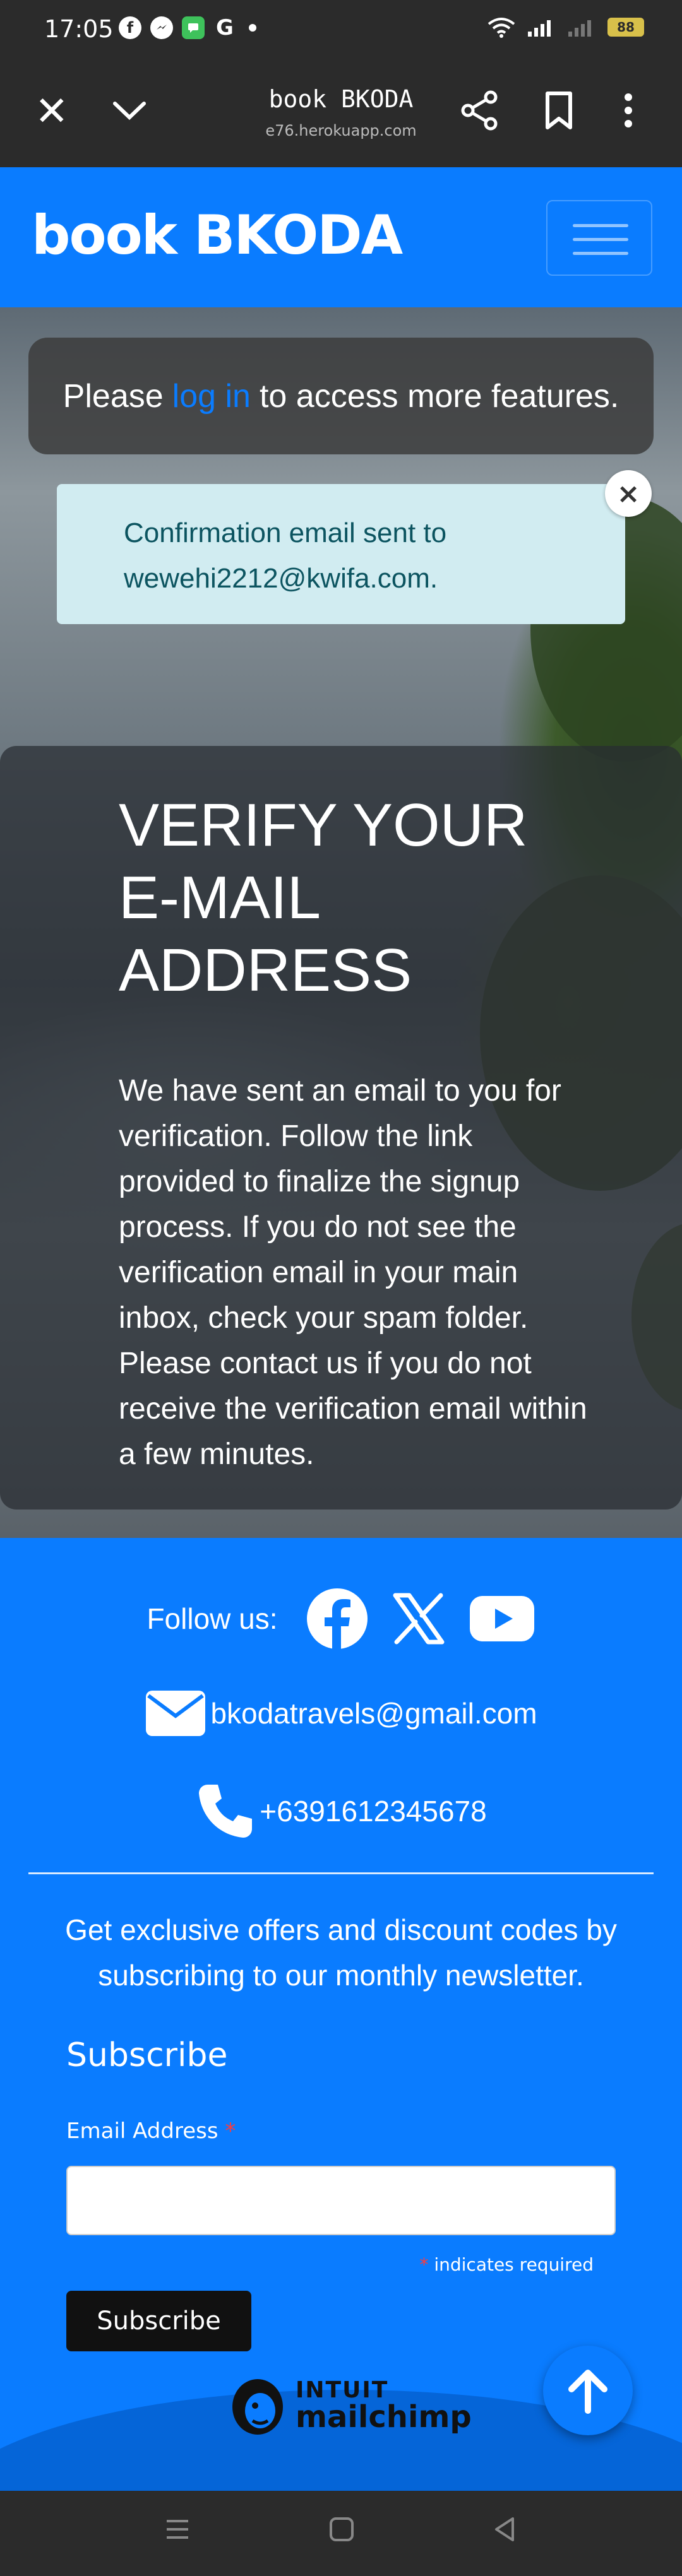  Describe the element at coordinates (218, 236) in the screenshot. I see `brand-logo: book BKODA` at that location.